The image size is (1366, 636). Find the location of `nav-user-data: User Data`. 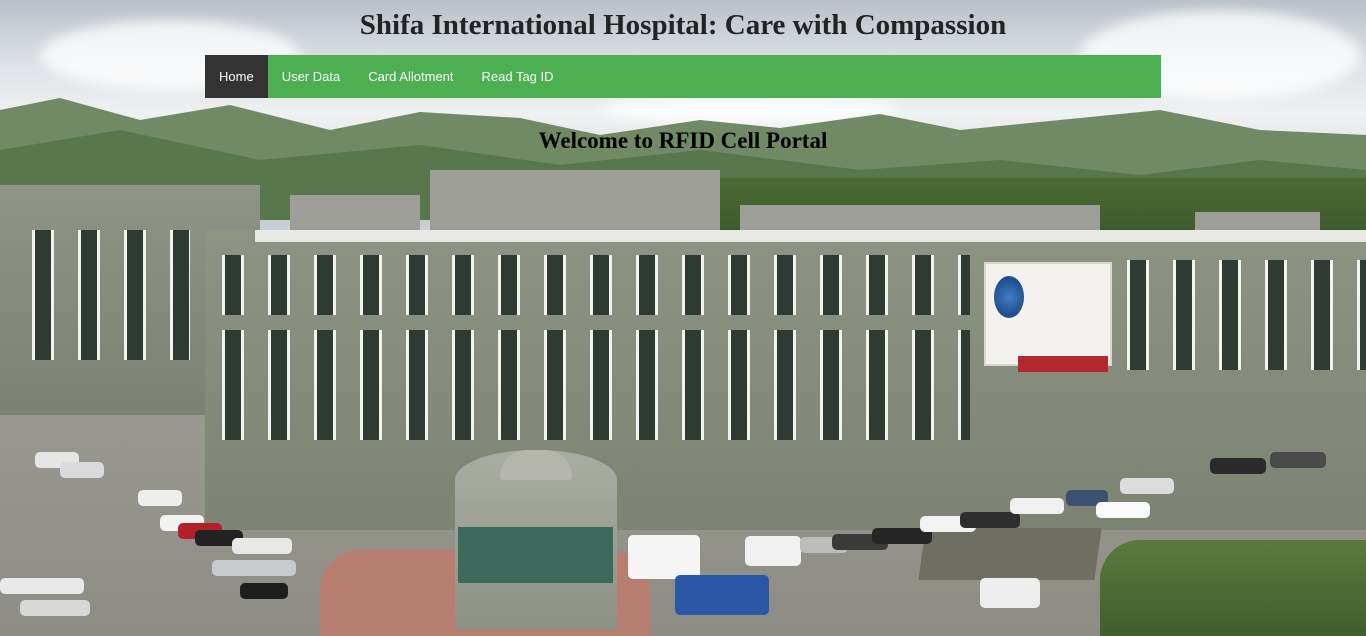

nav-user-data: User Data is located at coordinates (311, 76).